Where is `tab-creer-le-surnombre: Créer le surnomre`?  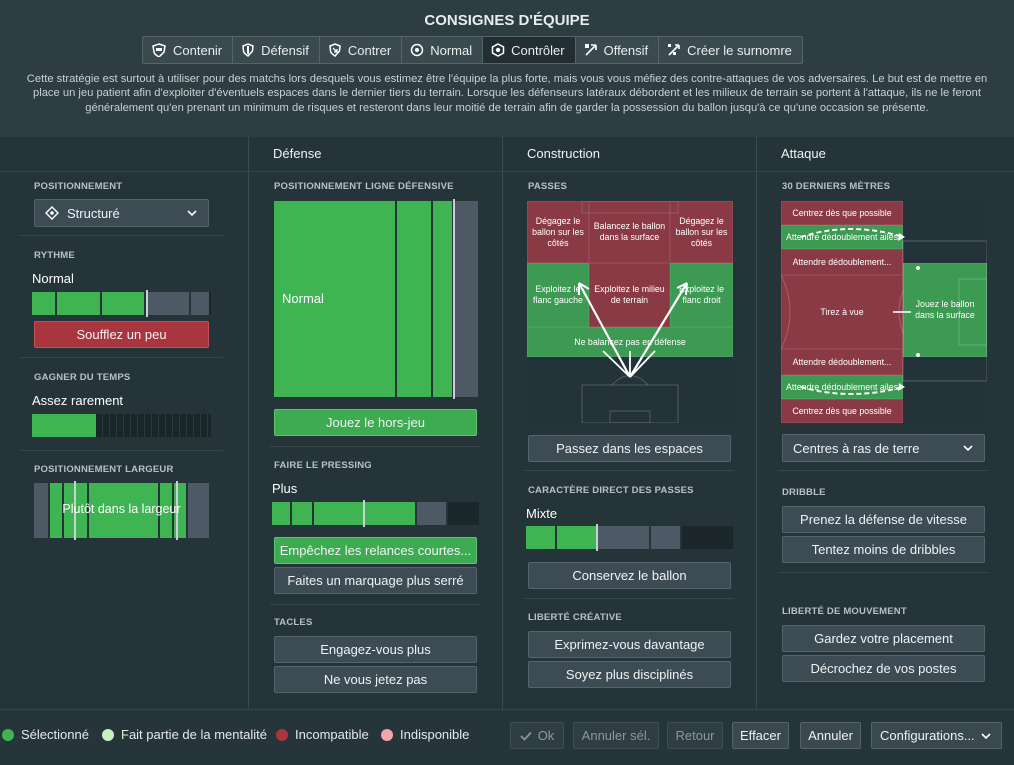
tab-creer-le-surnombre: Créer le surnomre is located at coordinates (730, 50).